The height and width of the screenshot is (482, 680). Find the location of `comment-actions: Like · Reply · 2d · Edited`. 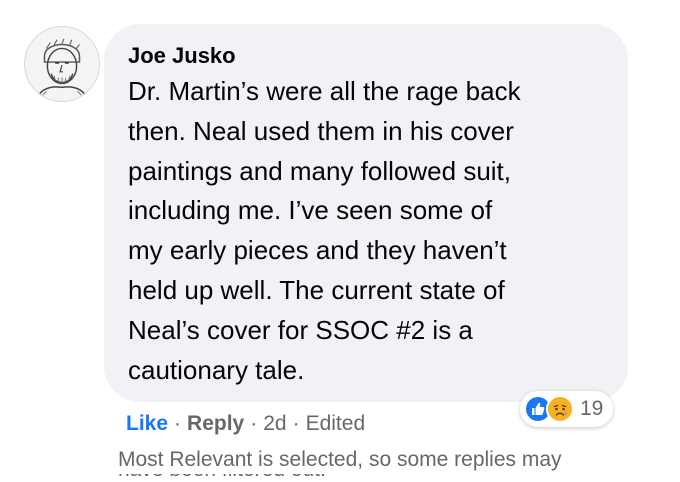

comment-actions: Like · Reply · 2d · Edited is located at coordinates (245, 424).